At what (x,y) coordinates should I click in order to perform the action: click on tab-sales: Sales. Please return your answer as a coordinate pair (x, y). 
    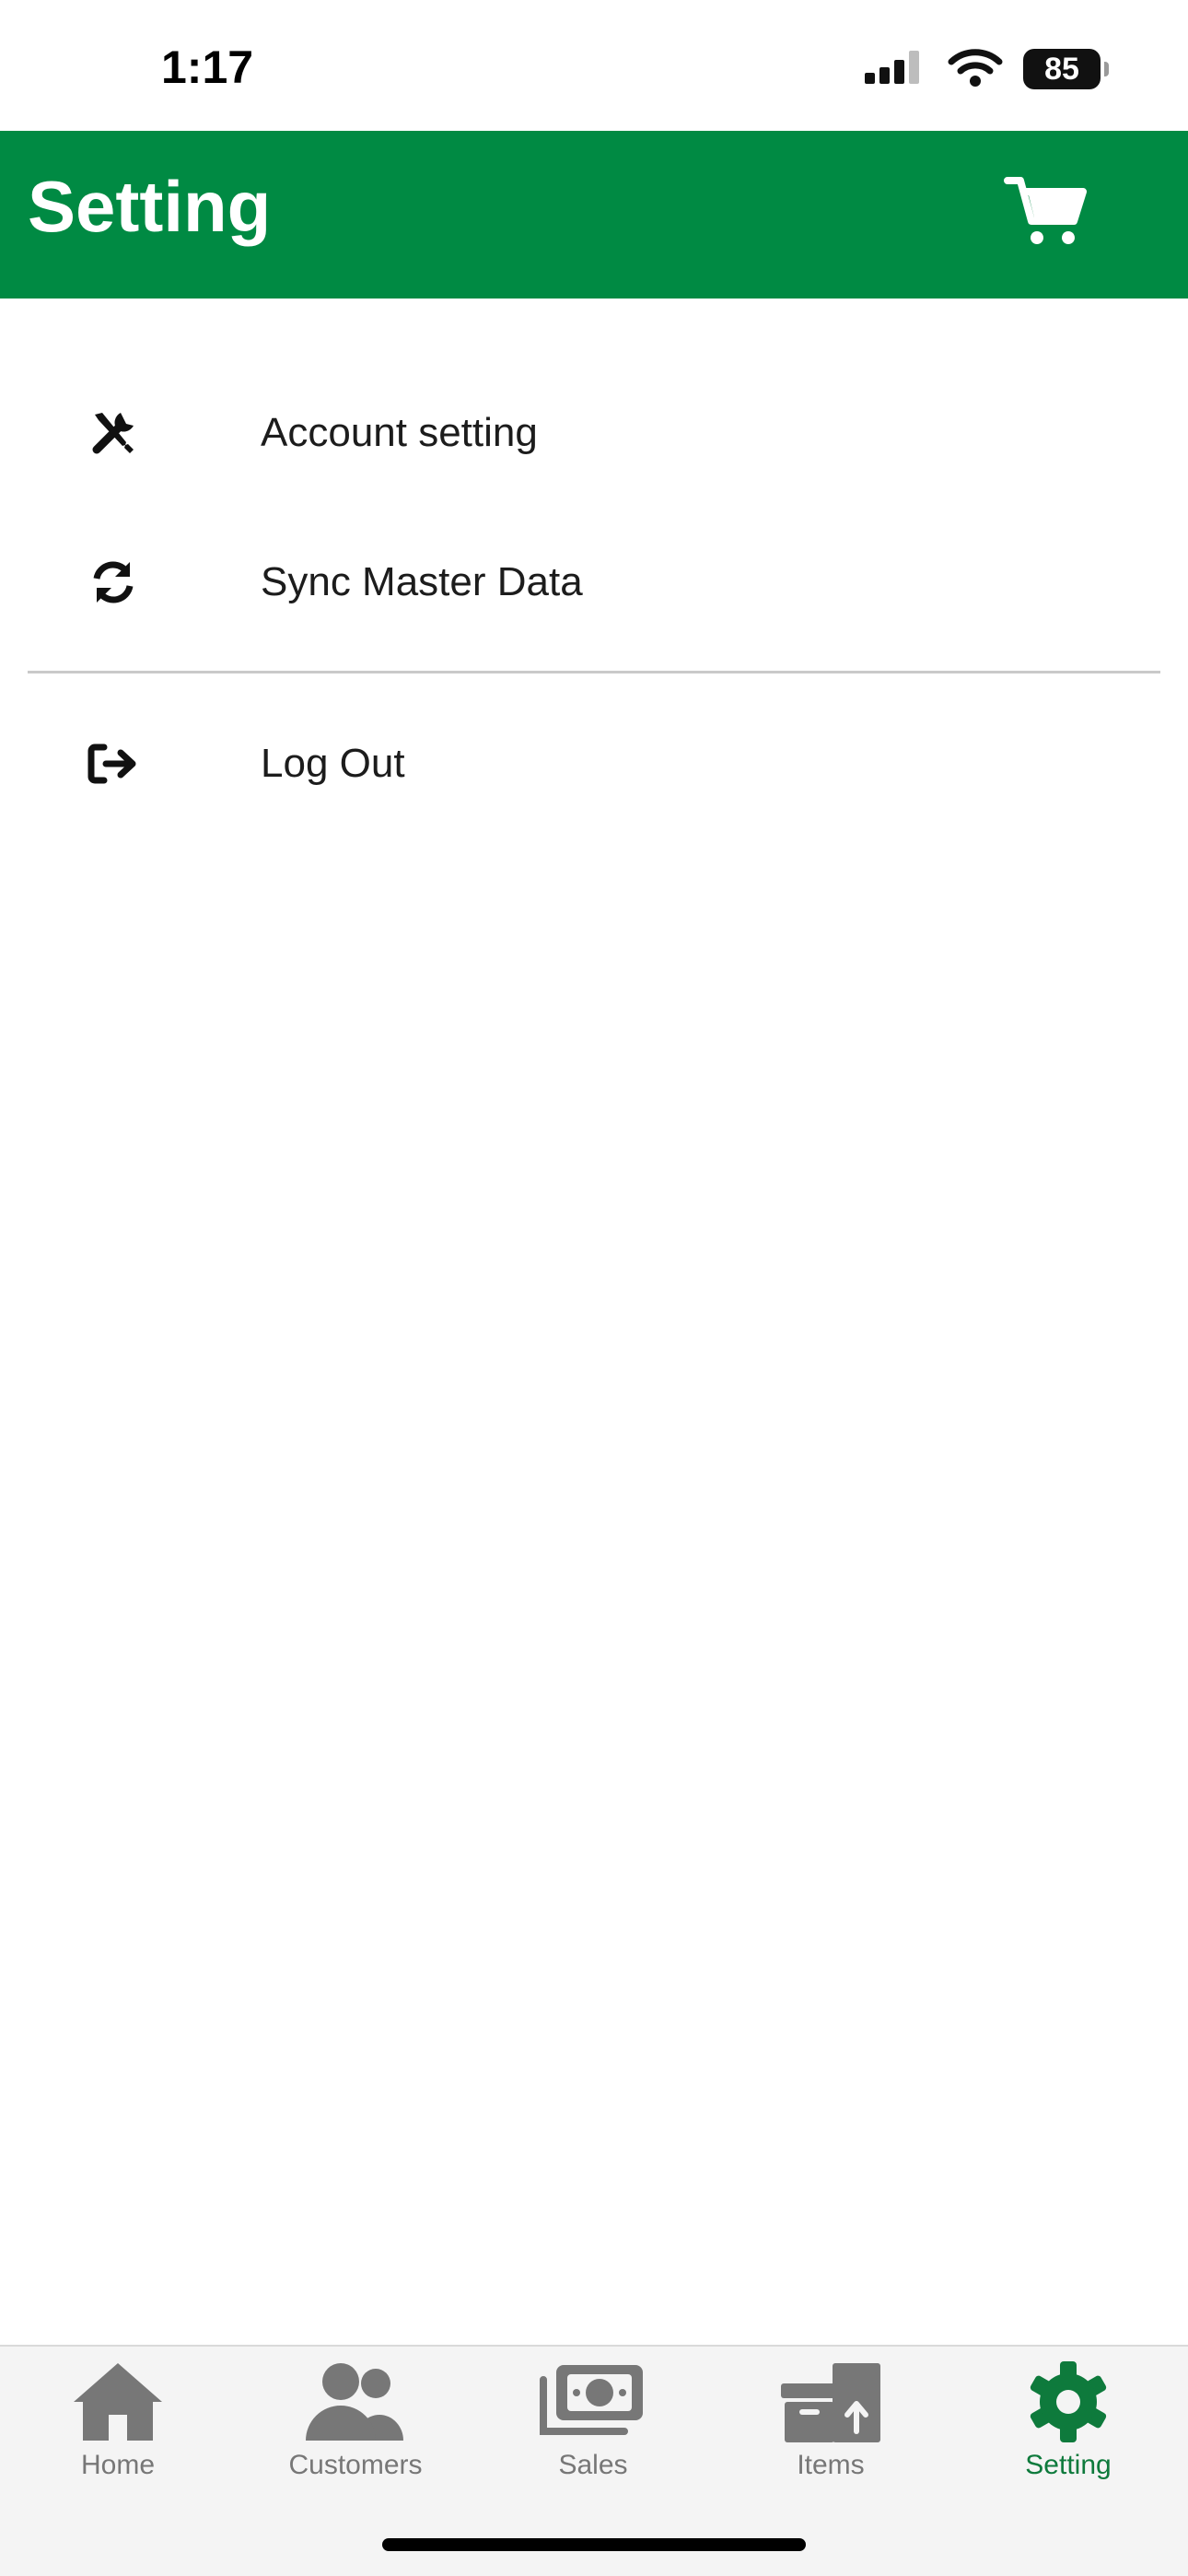
    Looking at the image, I should click on (593, 2425).